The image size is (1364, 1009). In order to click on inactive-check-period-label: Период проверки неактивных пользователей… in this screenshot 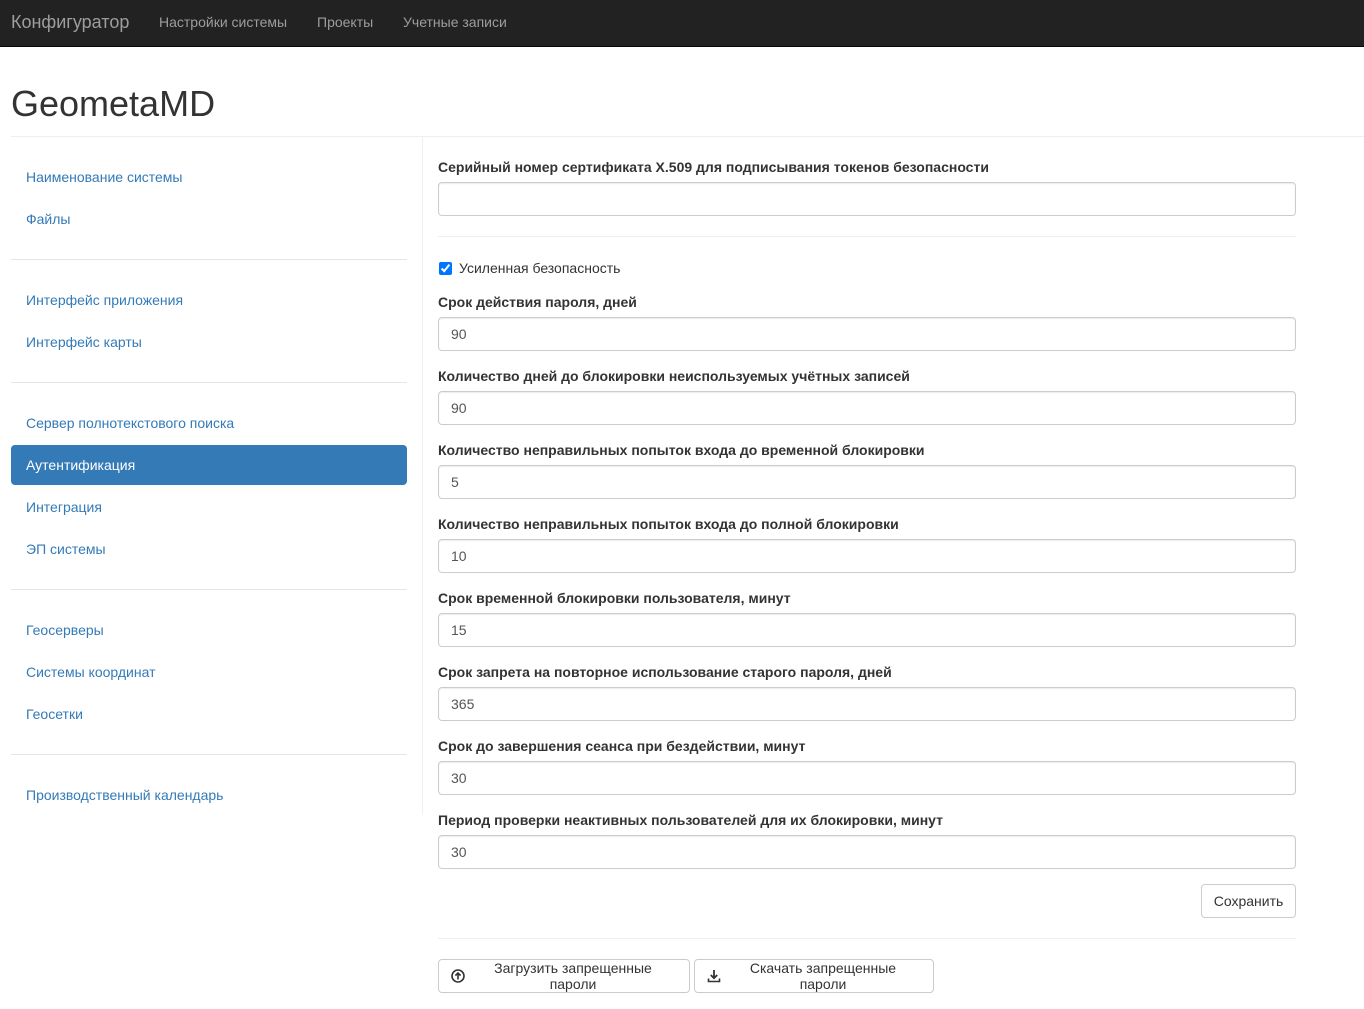, I will do `click(690, 820)`.